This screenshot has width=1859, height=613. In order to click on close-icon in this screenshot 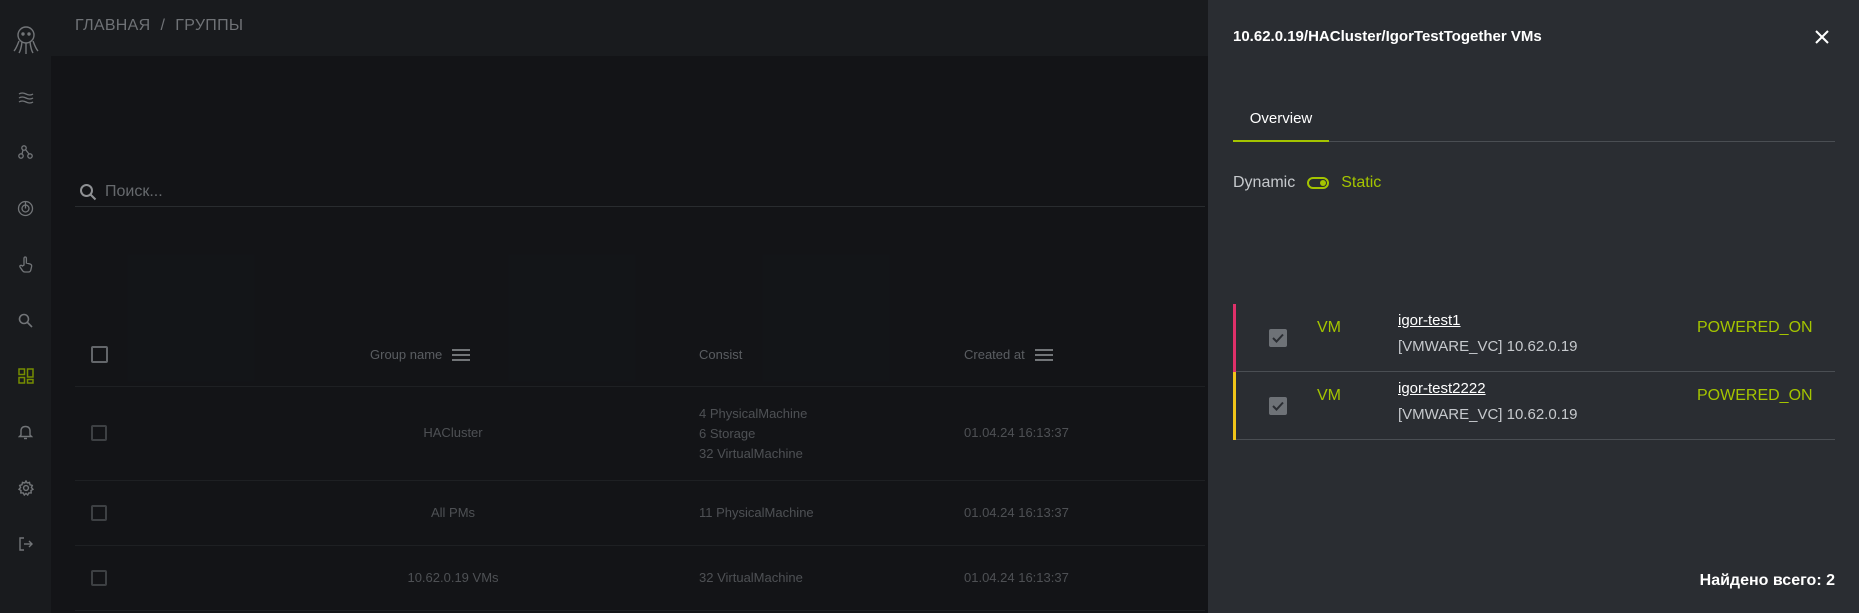, I will do `click(1822, 37)`.